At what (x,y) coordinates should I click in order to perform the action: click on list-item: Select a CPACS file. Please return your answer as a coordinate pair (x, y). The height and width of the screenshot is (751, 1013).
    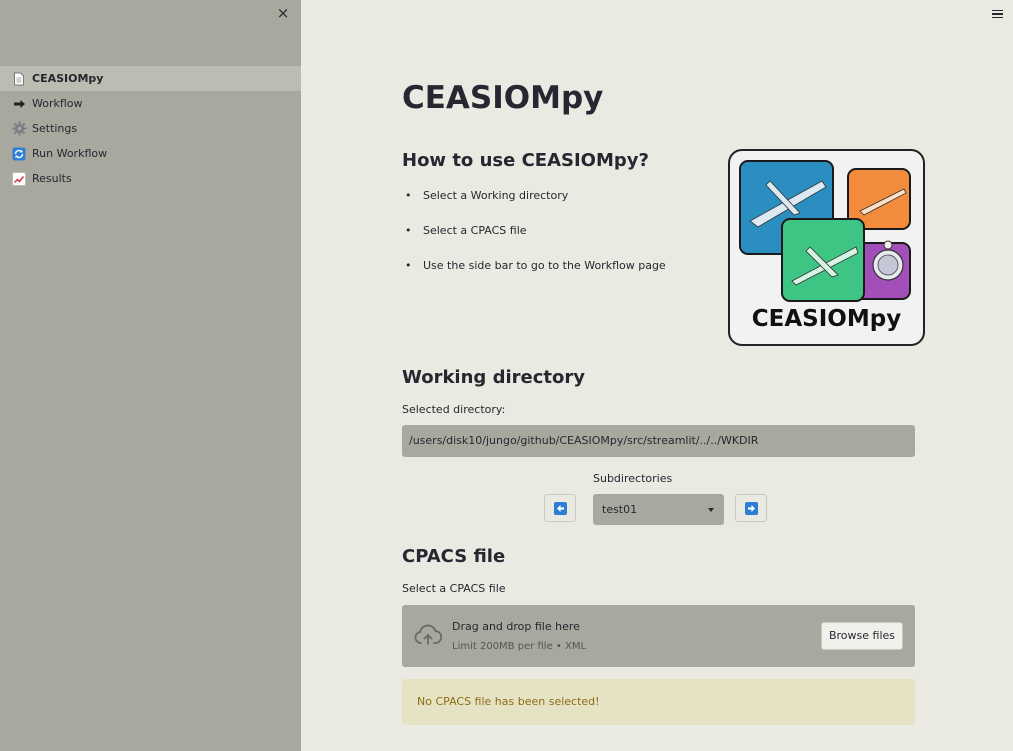
    Looking at the image, I should click on (535, 241).